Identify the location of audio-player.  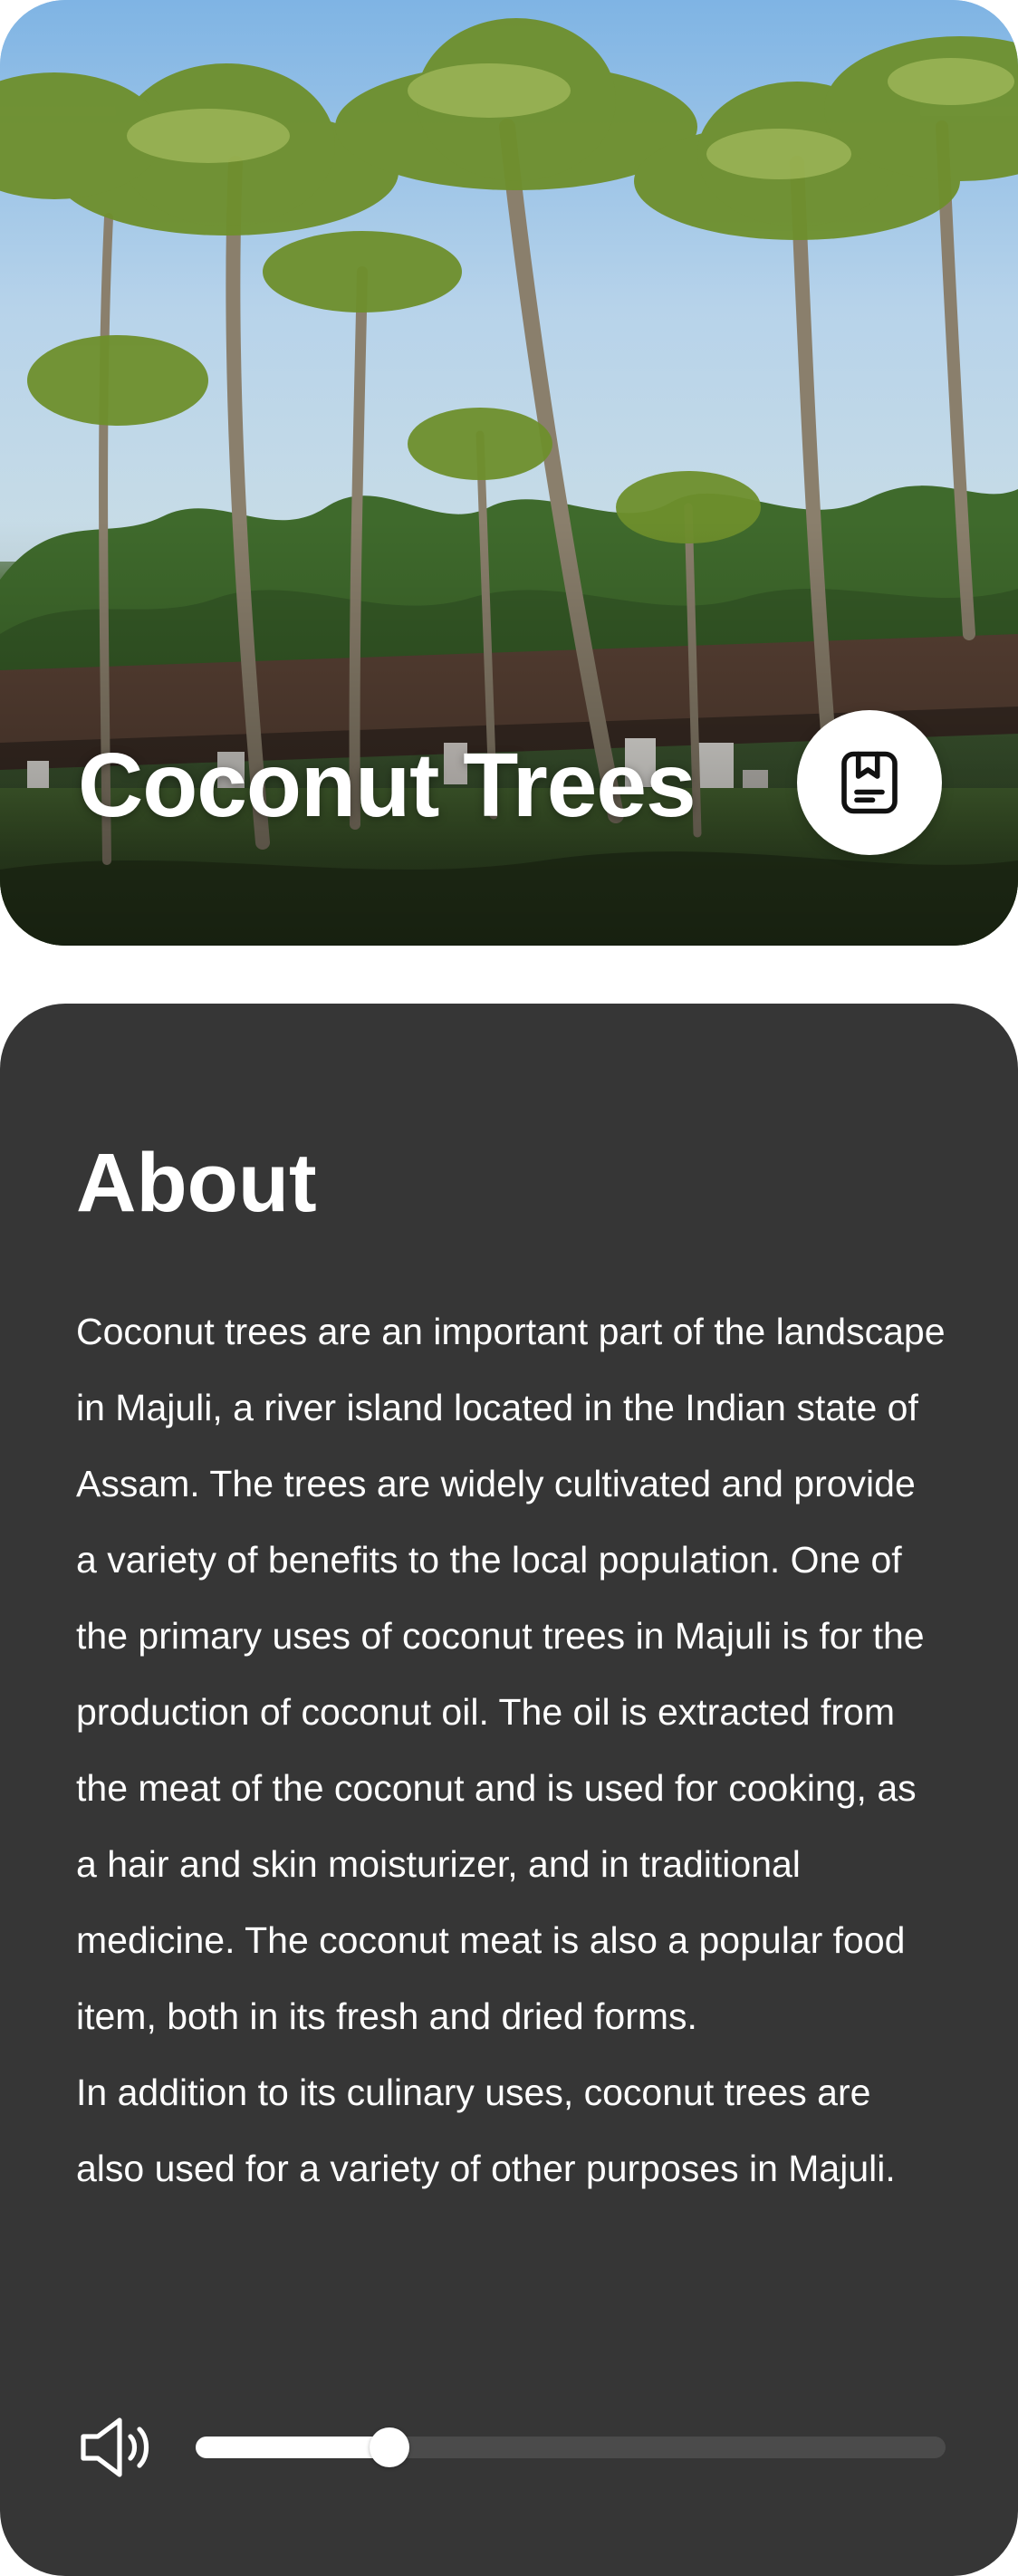
(511, 2447).